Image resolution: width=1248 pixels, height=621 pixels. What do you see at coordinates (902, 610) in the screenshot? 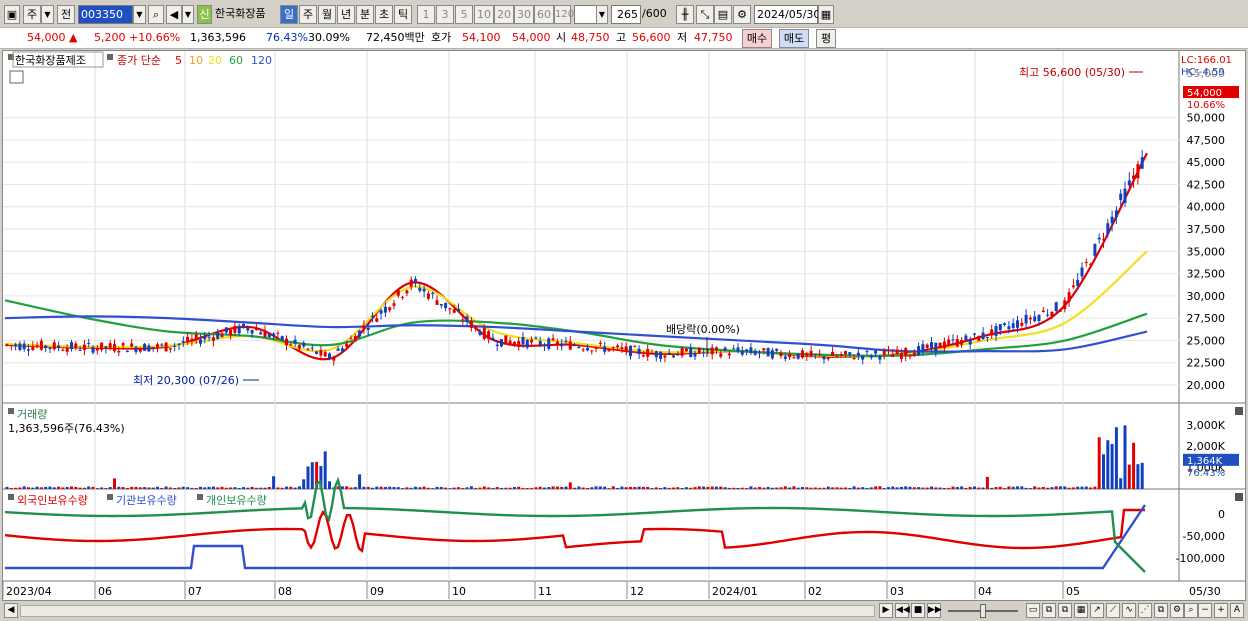
I see `rewind-icon: ◀◀` at bounding box center [902, 610].